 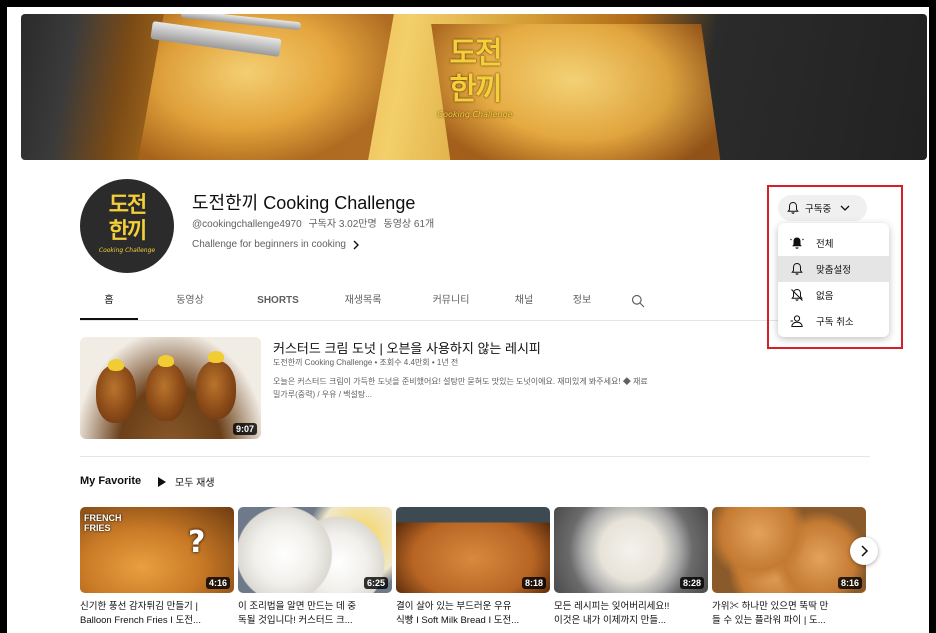 What do you see at coordinates (638, 301) in the screenshot?
I see `search-icon` at bounding box center [638, 301].